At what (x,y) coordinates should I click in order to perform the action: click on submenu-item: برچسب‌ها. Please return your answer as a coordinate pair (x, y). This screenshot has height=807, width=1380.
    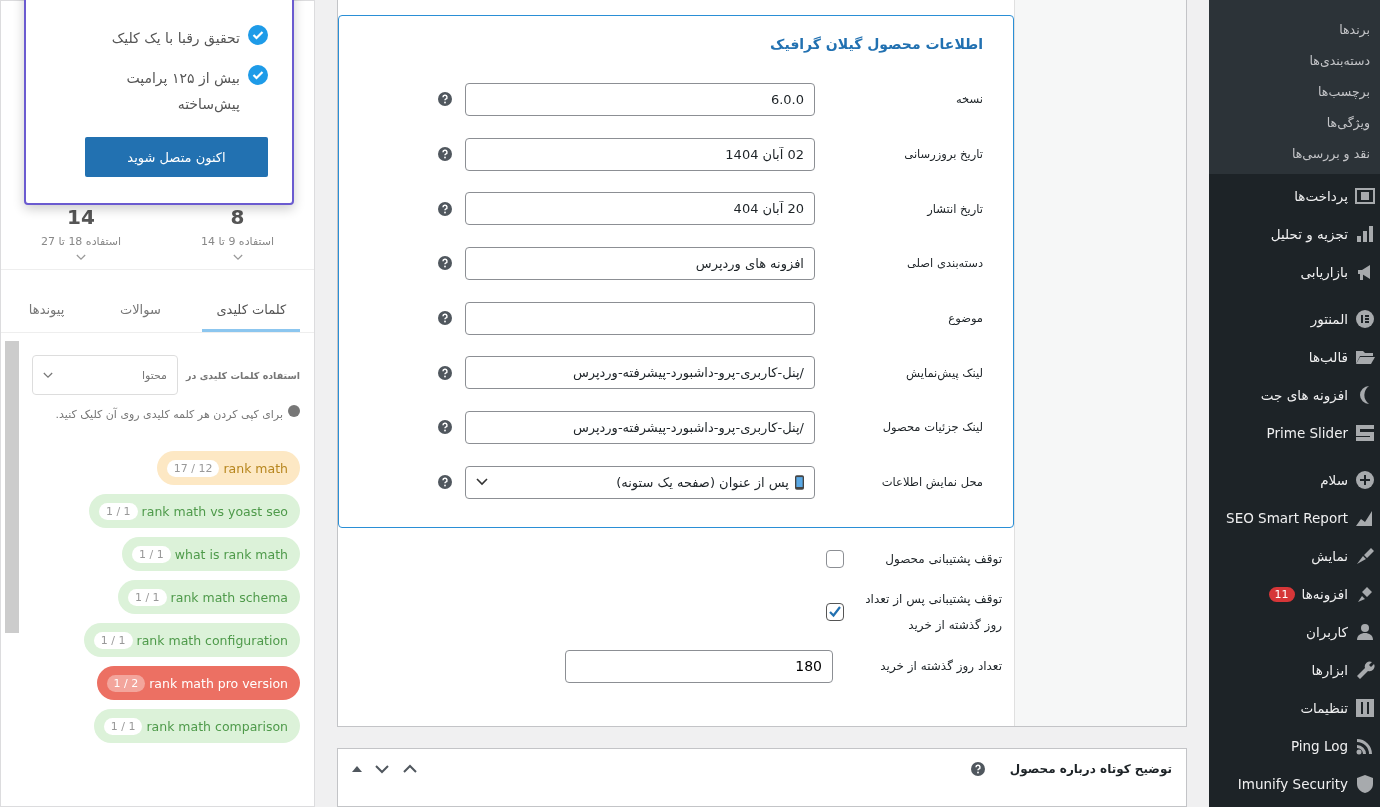
    Looking at the image, I should click on (1294, 91).